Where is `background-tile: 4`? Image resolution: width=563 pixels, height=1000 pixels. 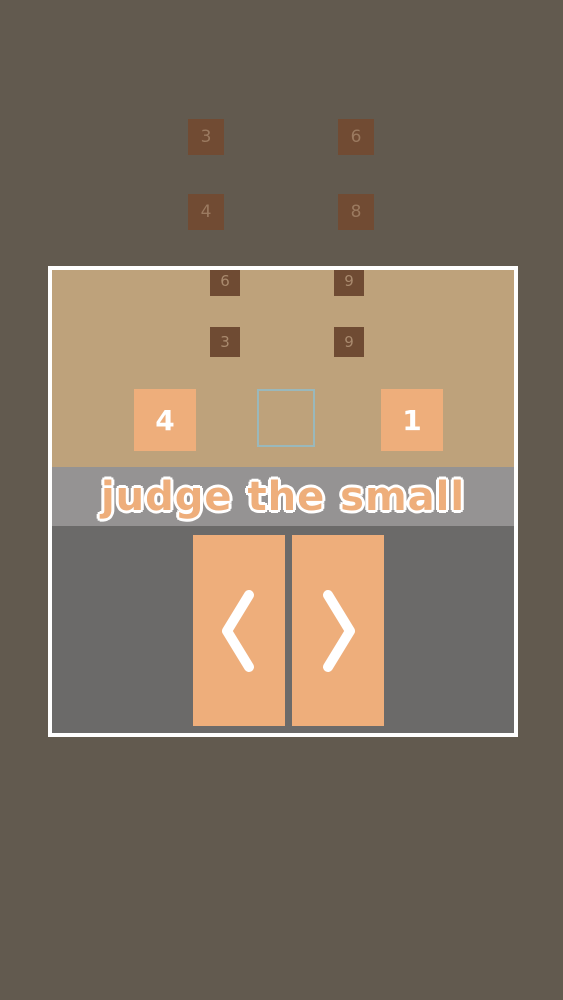
background-tile: 4 is located at coordinates (206, 212).